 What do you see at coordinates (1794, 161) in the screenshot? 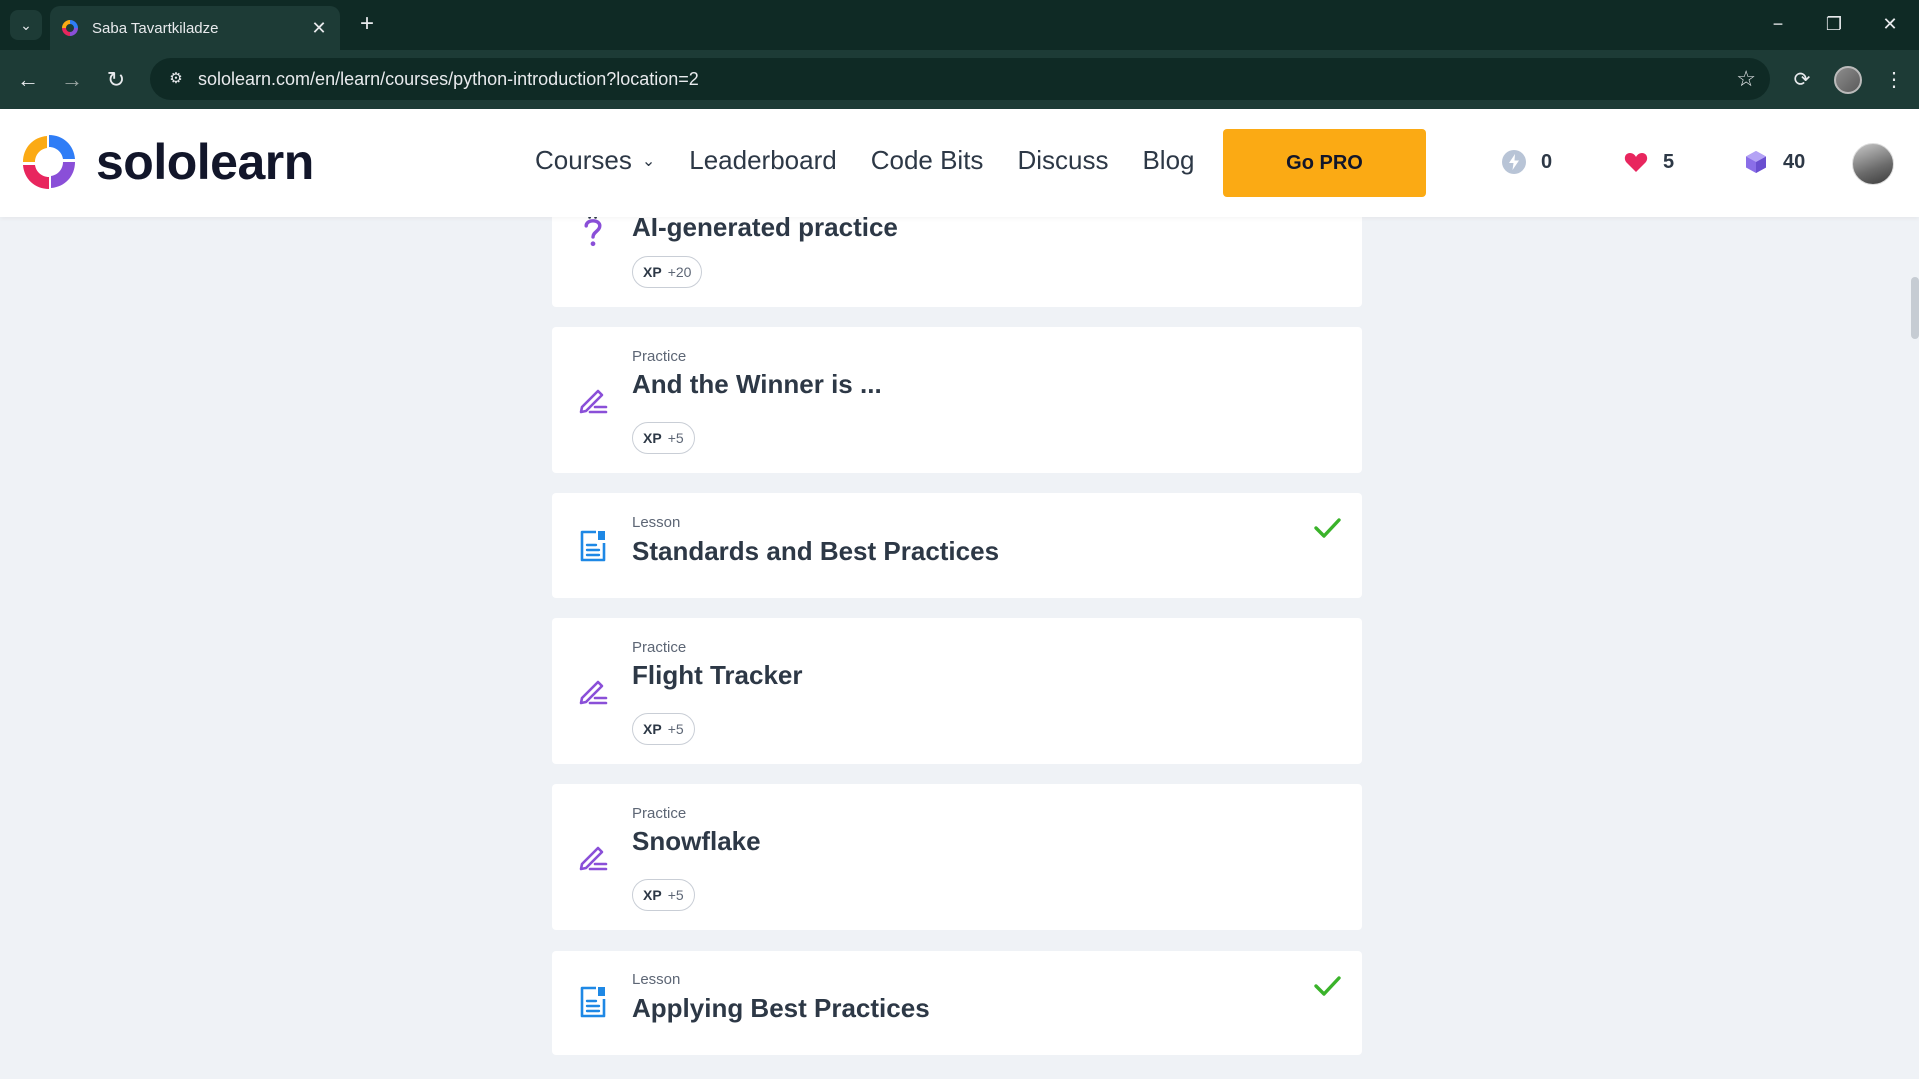
I see `gems-count: 40` at bounding box center [1794, 161].